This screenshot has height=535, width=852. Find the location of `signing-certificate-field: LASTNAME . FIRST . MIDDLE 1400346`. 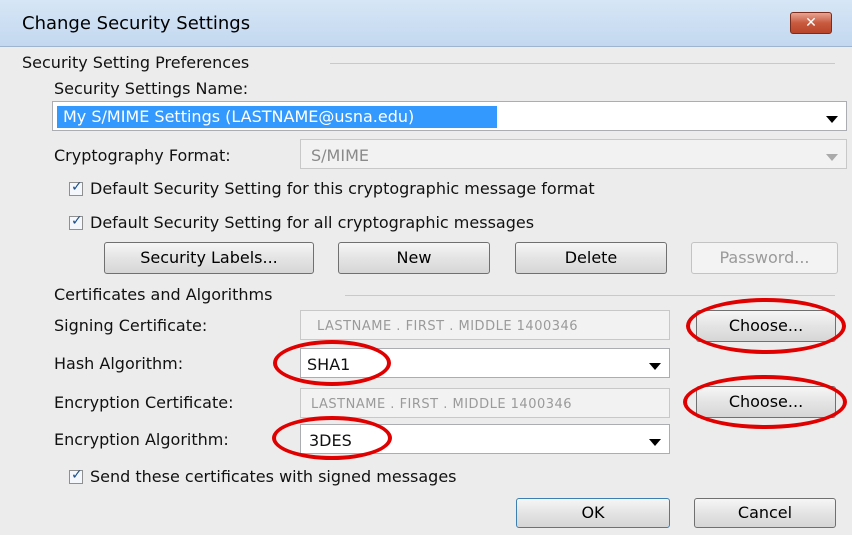

signing-certificate-field: LASTNAME . FIRST . MIDDLE 1400346 is located at coordinates (485, 325).